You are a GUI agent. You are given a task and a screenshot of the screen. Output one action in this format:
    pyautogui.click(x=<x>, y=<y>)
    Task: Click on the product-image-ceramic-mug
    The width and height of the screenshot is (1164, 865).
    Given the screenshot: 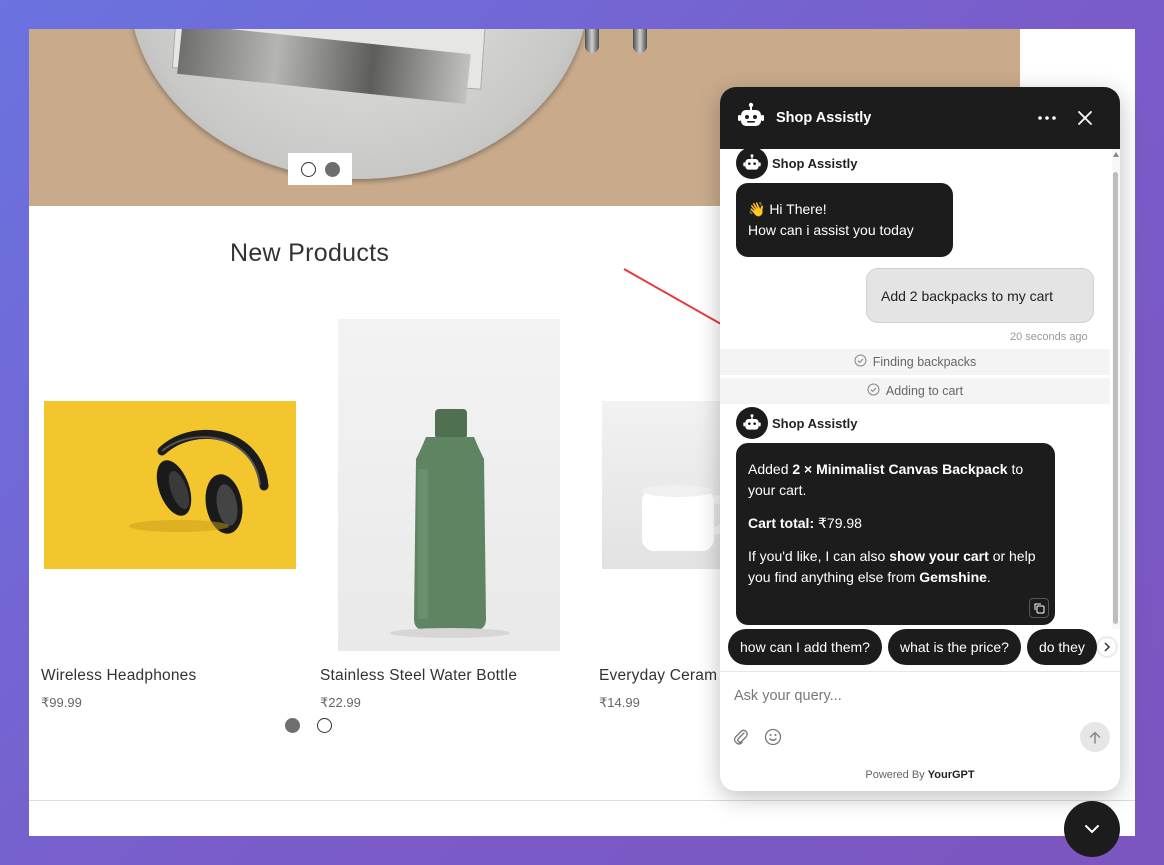 What is the action you would take?
    pyautogui.click(x=667, y=485)
    